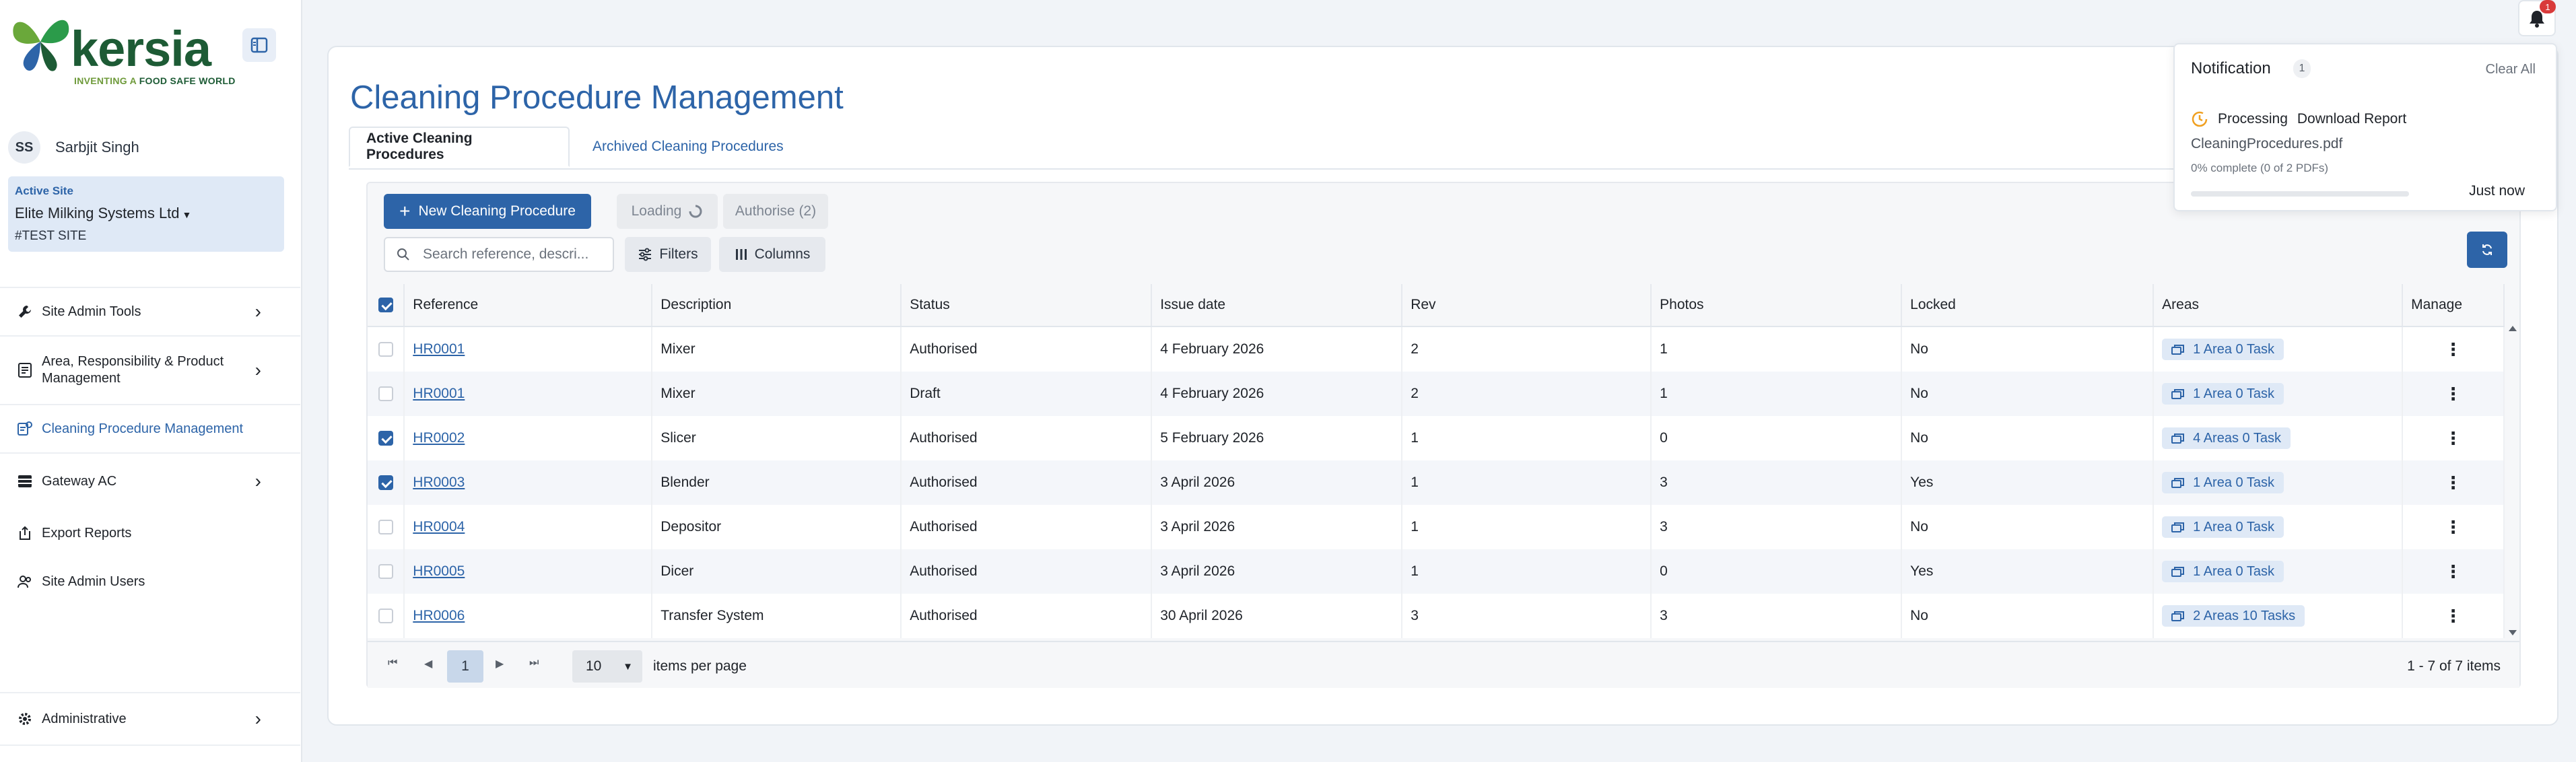  I want to click on areas-cell: 1 Area 0 Task, so click(2278, 527).